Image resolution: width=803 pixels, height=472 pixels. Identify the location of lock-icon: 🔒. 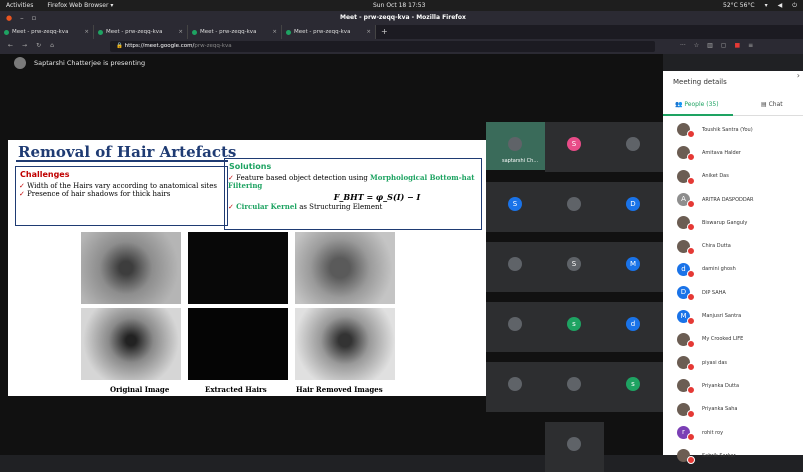
(120, 46).